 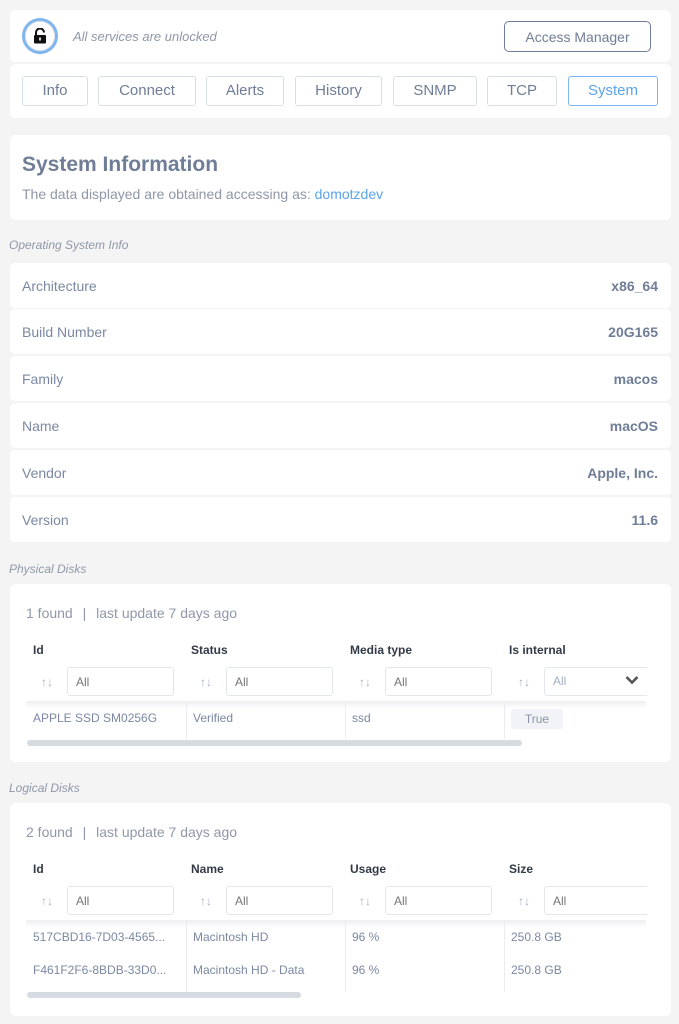 What do you see at coordinates (44, 788) in the screenshot?
I see `section-label-logical-disks: Logical Disks` at bounding box center [44, 788].